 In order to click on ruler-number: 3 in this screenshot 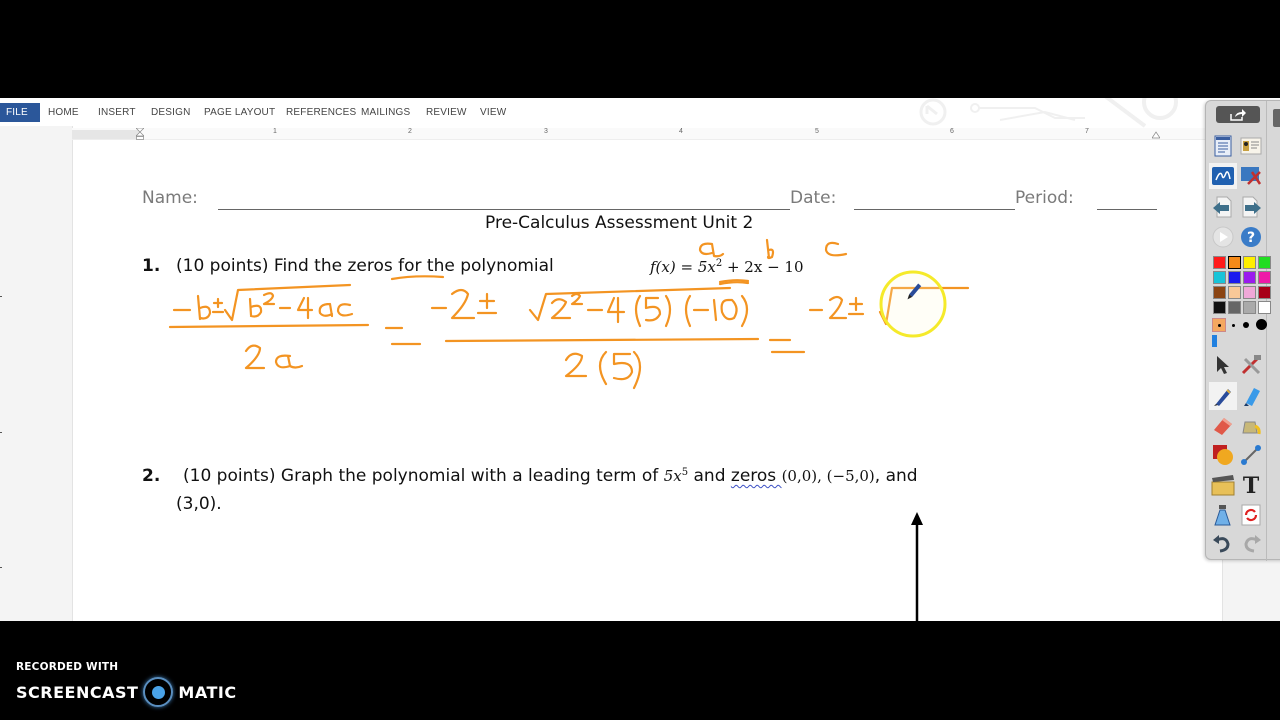, I will do `click(546, 131)`.